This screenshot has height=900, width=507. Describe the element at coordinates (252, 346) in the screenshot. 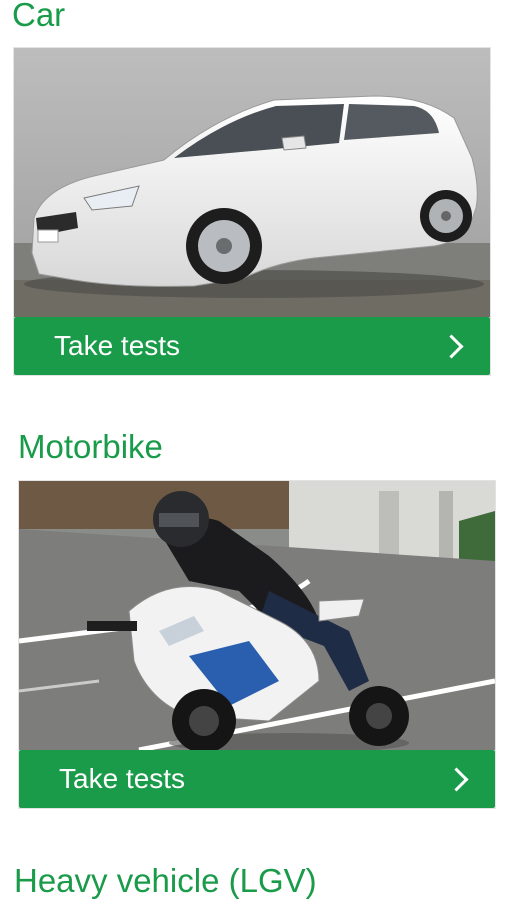

I see `take-tests-button-car: Take tests` at that location.